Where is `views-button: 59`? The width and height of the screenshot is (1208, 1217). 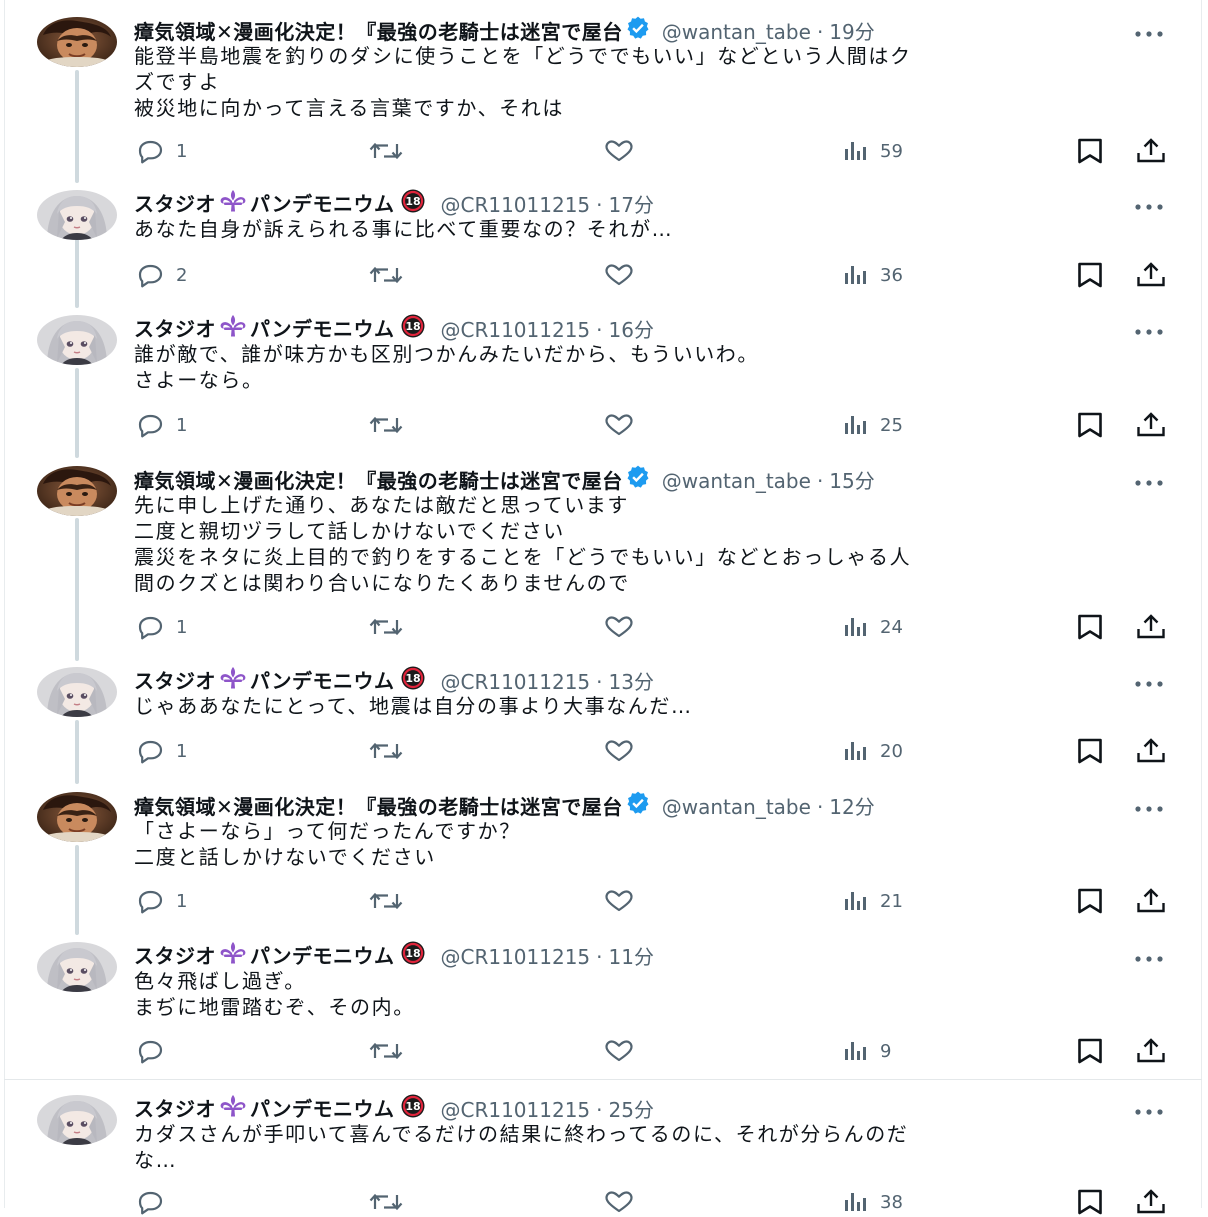 views-button: 59 is located at coordinates (872, 151).